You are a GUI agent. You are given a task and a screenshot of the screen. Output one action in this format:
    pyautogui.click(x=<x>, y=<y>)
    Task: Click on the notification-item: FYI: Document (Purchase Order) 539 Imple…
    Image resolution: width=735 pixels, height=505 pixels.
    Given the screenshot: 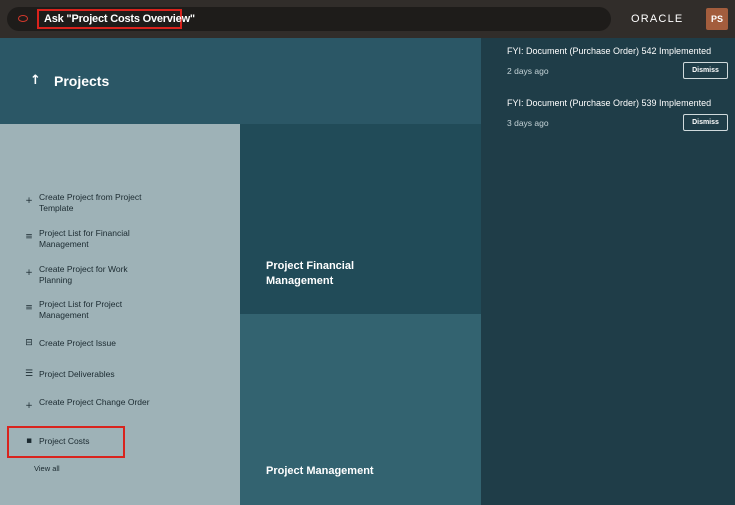 What is the action you would take?
    pyautogui.click(x=618, y=114)
    